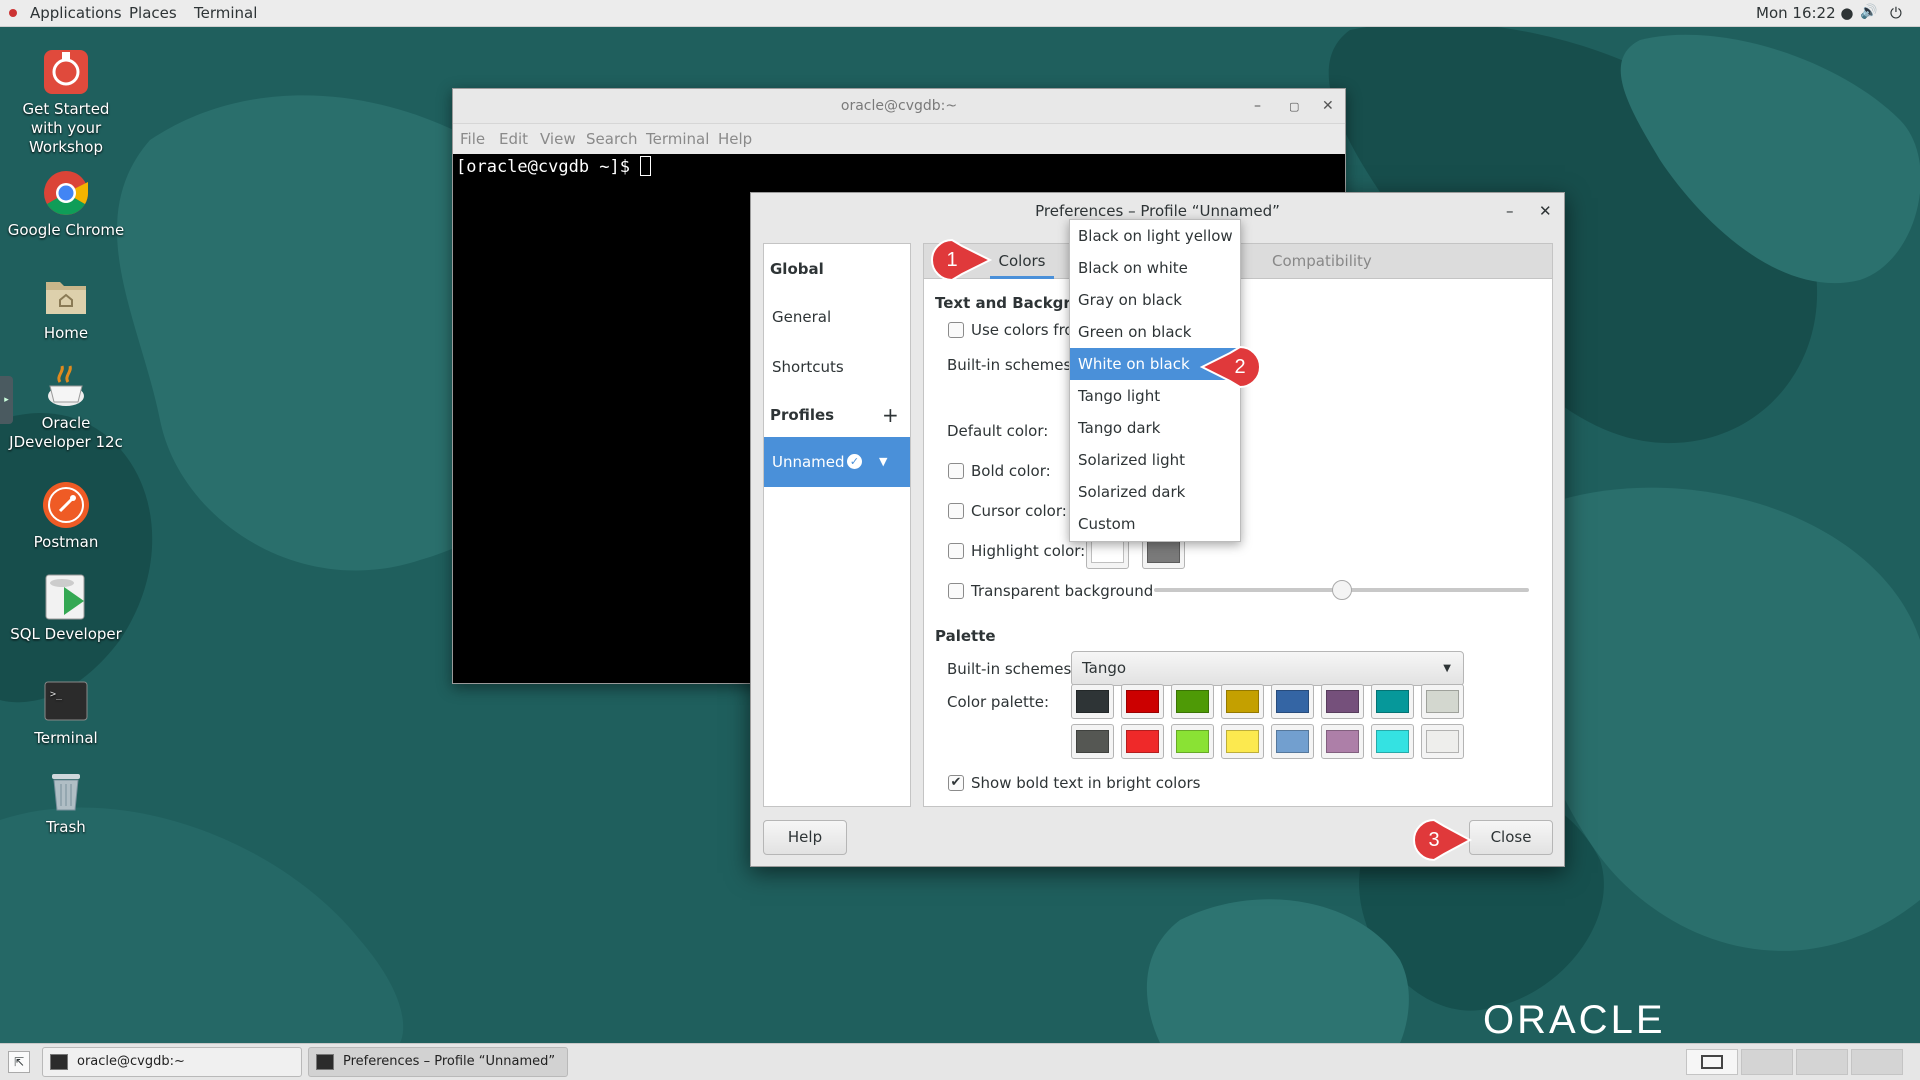  Describe the element at coordinates (956, 551) in the screenshot. I see `highlight-color-checkbox` at that location.